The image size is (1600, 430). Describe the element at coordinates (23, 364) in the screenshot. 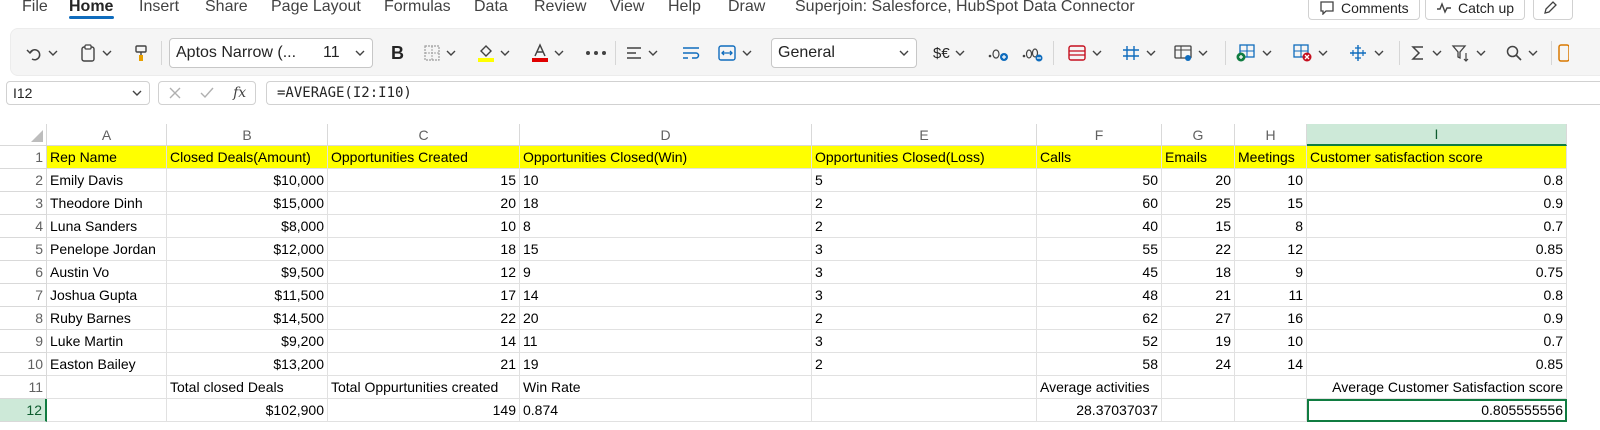

I see `row-header: 10` at that location.